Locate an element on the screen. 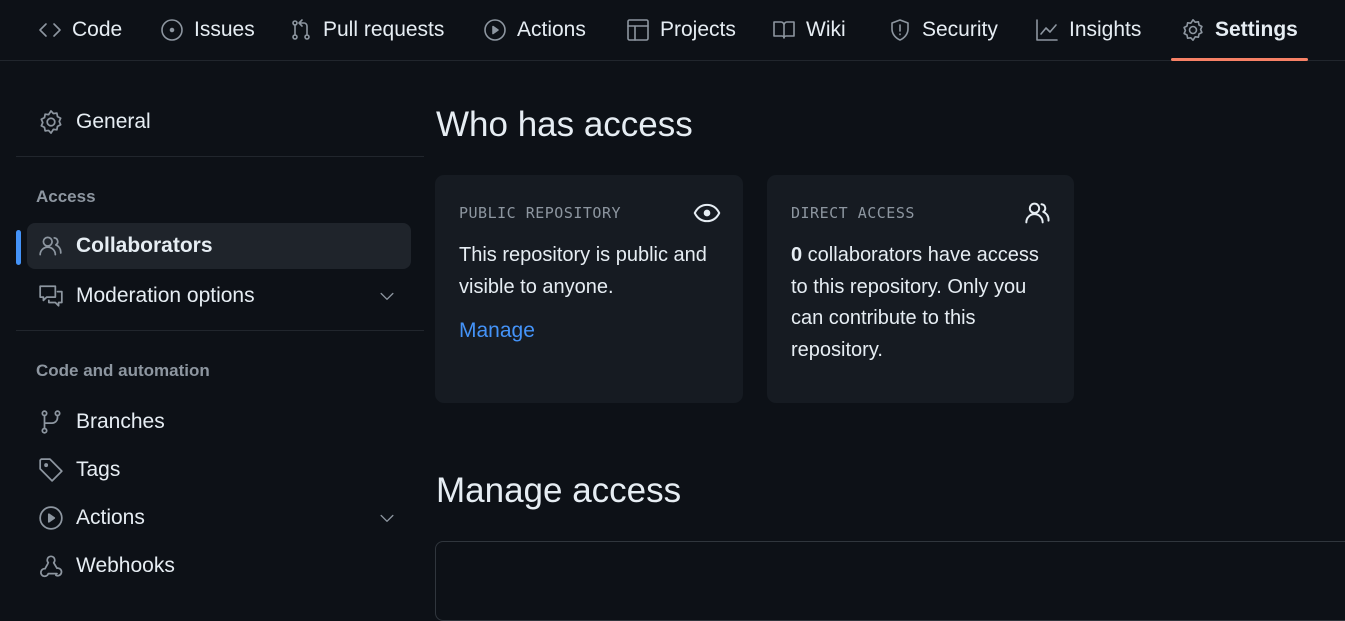 This screenshot has height=621, width=1345. sidebar-item-label: Tags is located at coordinates (98, 469).